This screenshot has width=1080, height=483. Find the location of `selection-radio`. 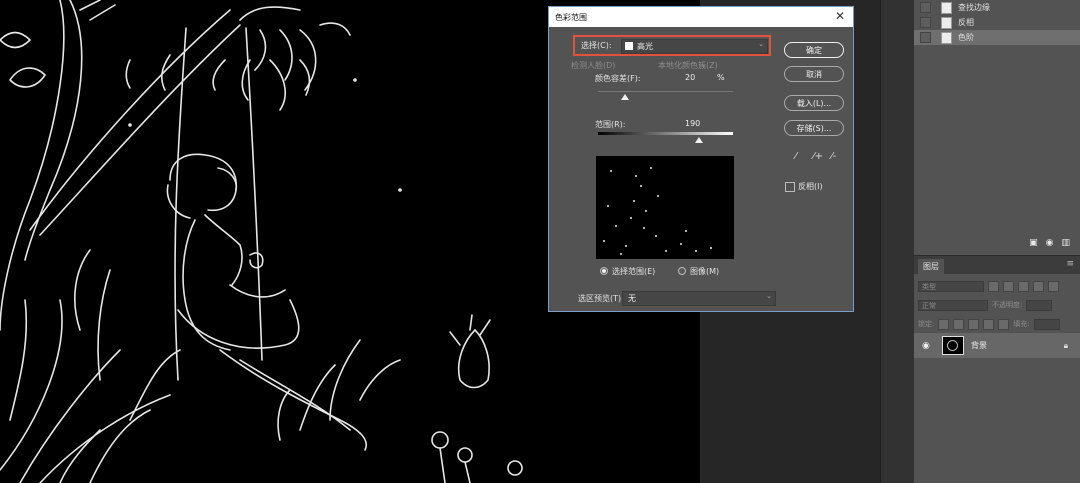

selection-radio is located at coordinates (604, 271).